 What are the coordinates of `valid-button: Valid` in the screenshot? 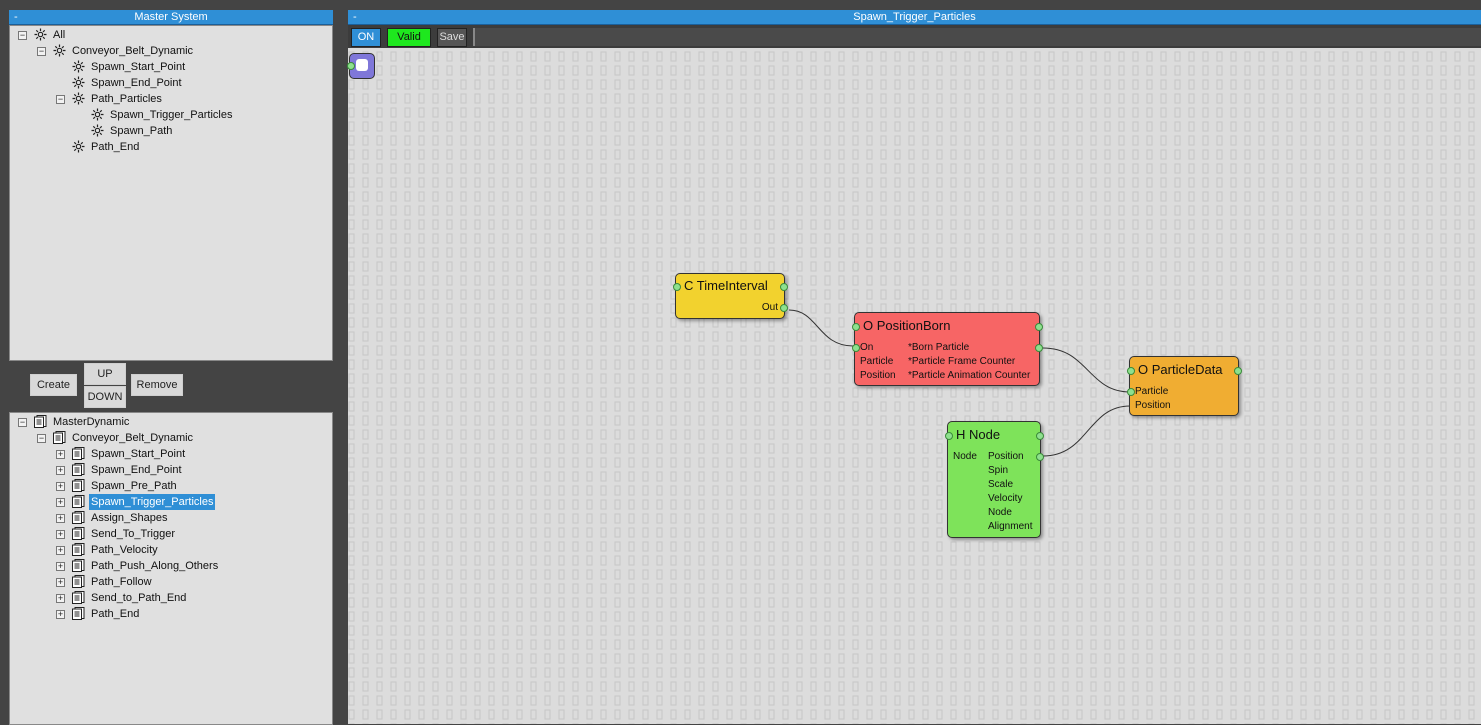 It's located at (409, 37).